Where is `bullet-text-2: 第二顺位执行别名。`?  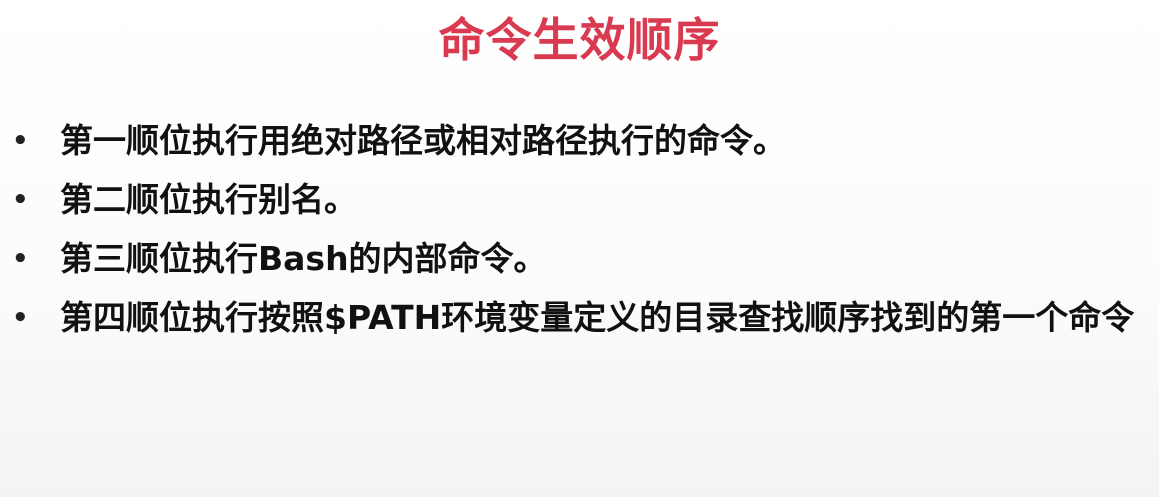 bullet-text-2: 第二顺位执行别名。 is located at coordinates (208, 199).